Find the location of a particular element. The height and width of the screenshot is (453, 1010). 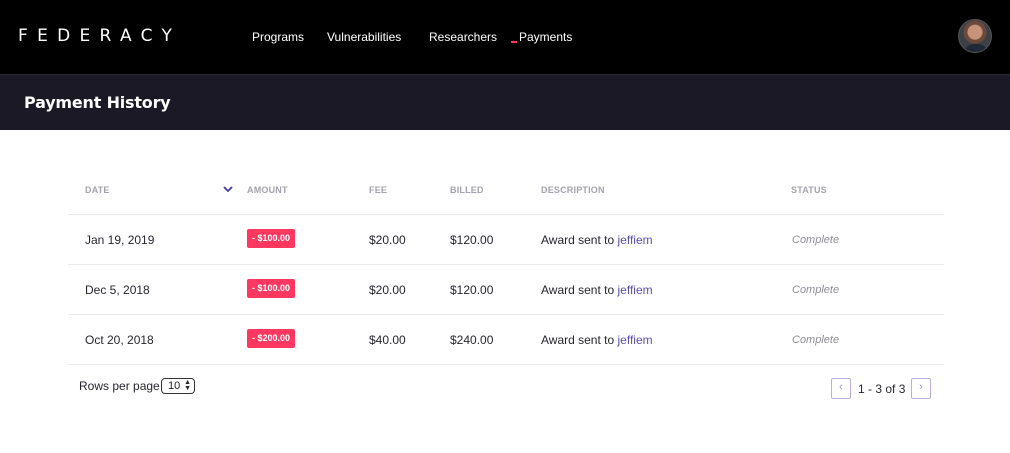

nav-item-programs: Programs is located at coordinates (278, 37).